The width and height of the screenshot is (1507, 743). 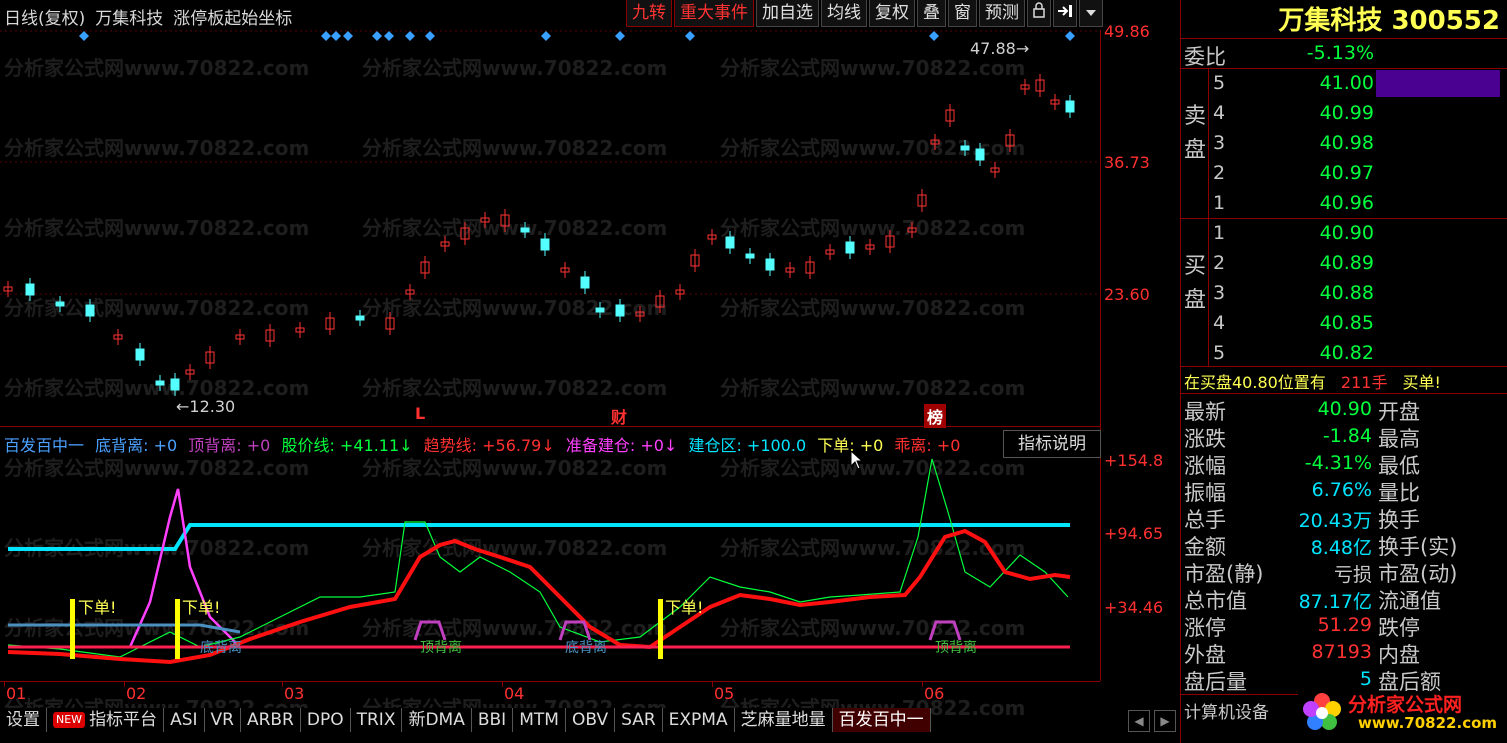 I want to click on low-price-annotation: ←12.30, so click(x=206, y=406).